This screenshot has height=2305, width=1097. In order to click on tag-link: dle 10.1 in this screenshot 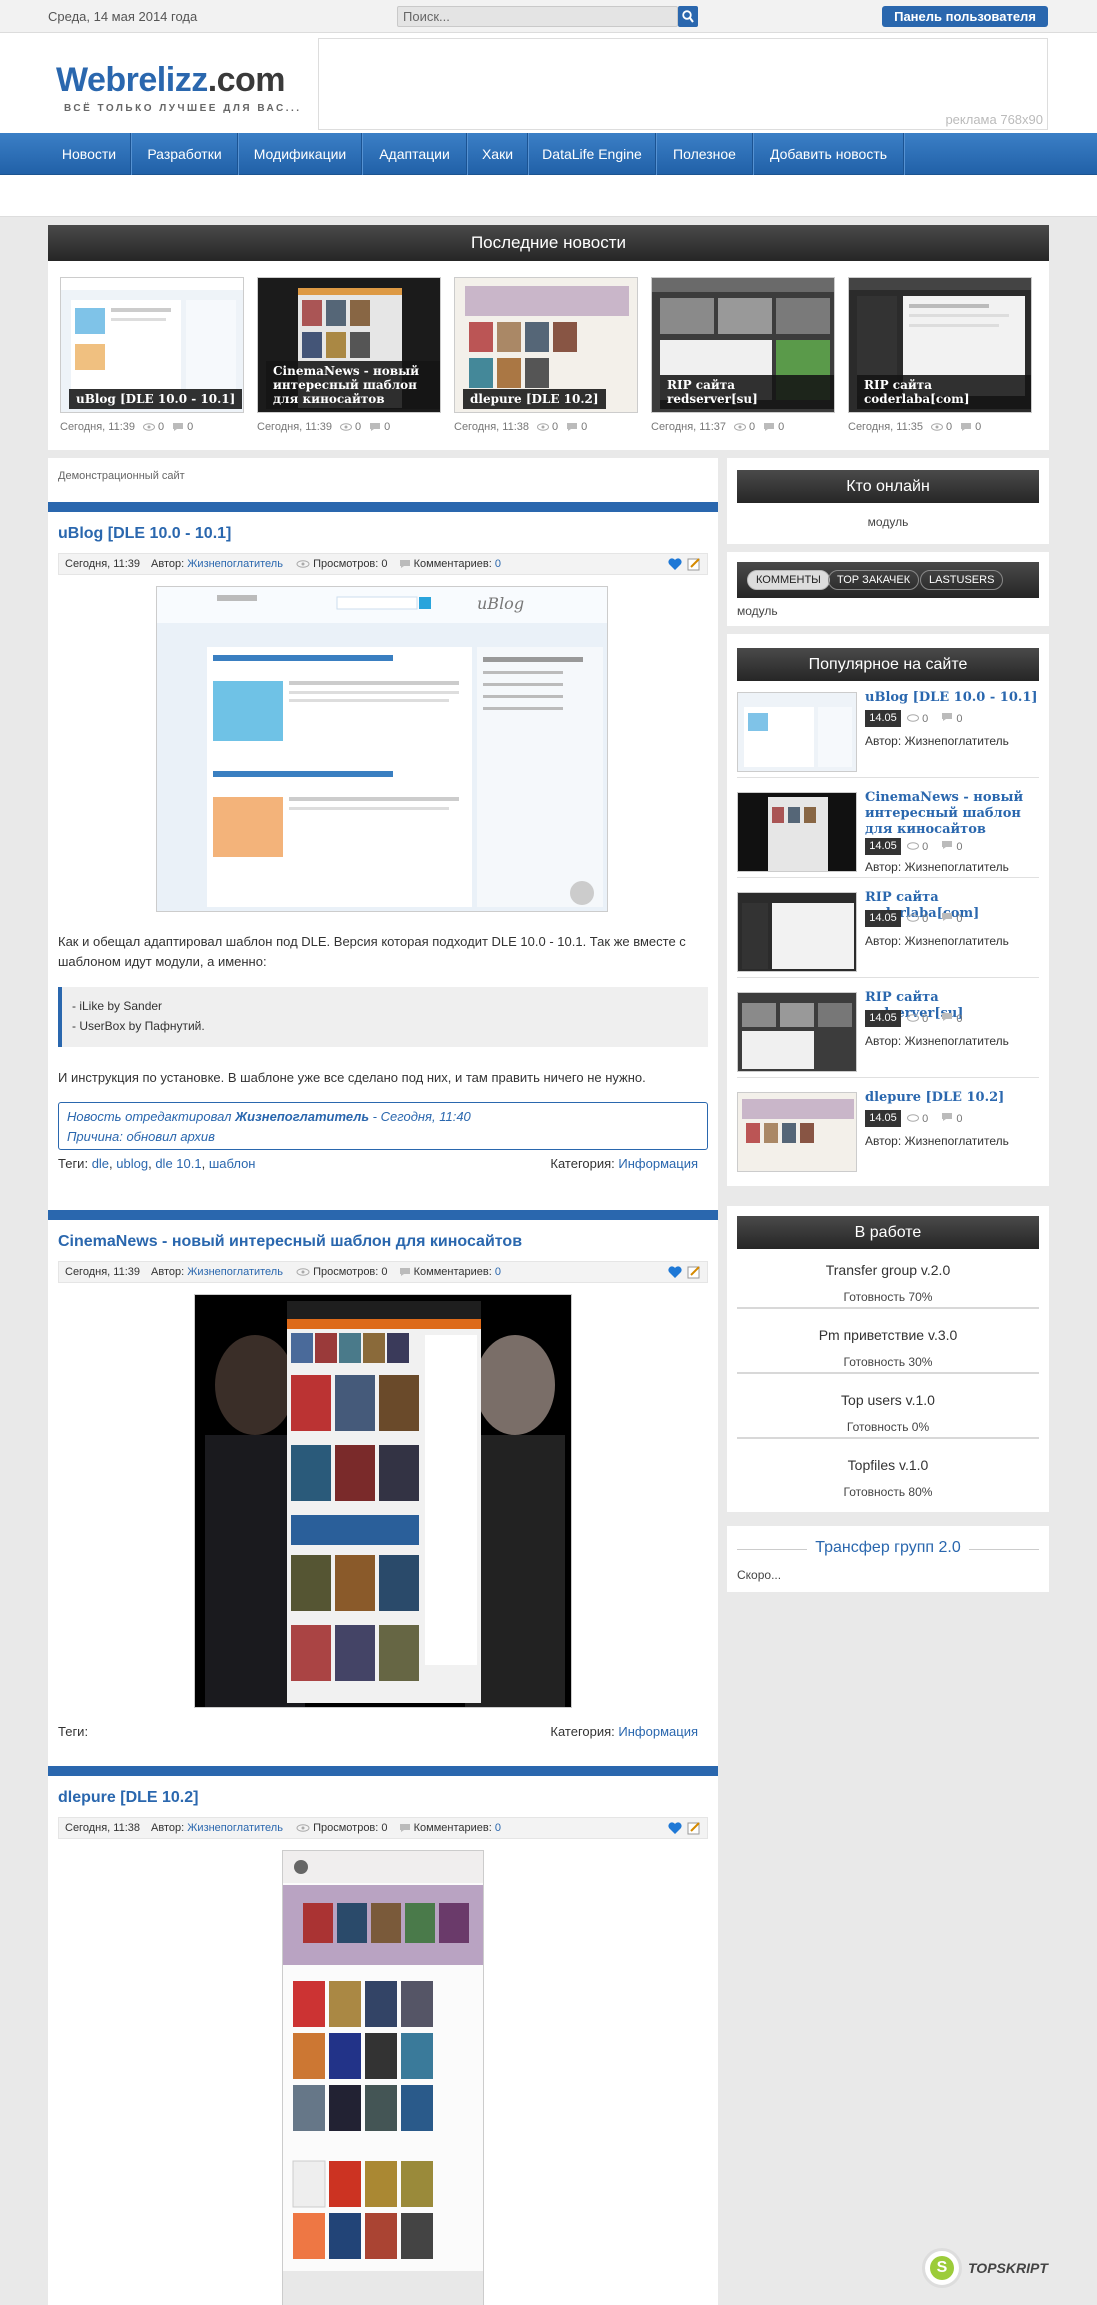, I will do `click(178, 1163)`.